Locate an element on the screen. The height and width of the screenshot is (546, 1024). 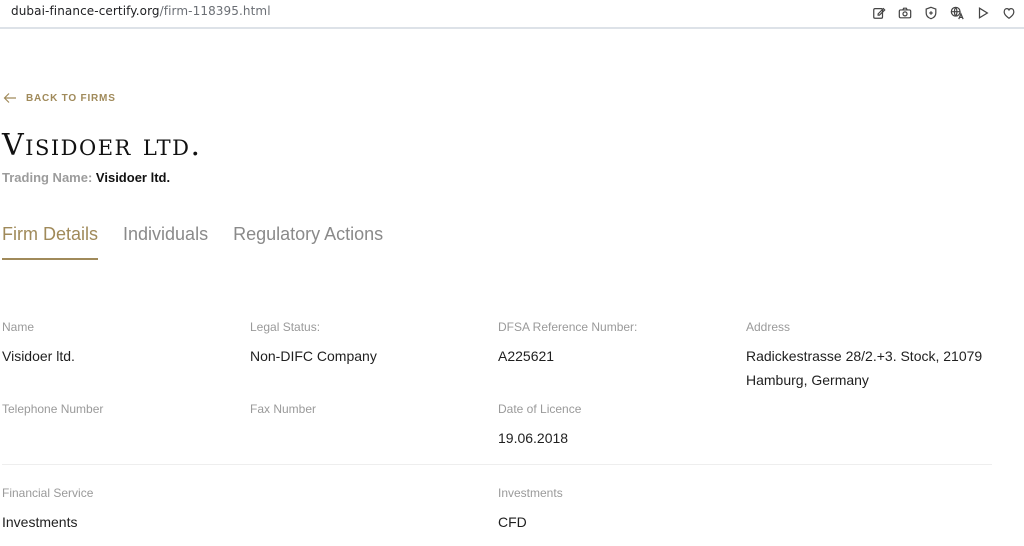
field-investments-value: CFD is located at coordinates (512, 522).